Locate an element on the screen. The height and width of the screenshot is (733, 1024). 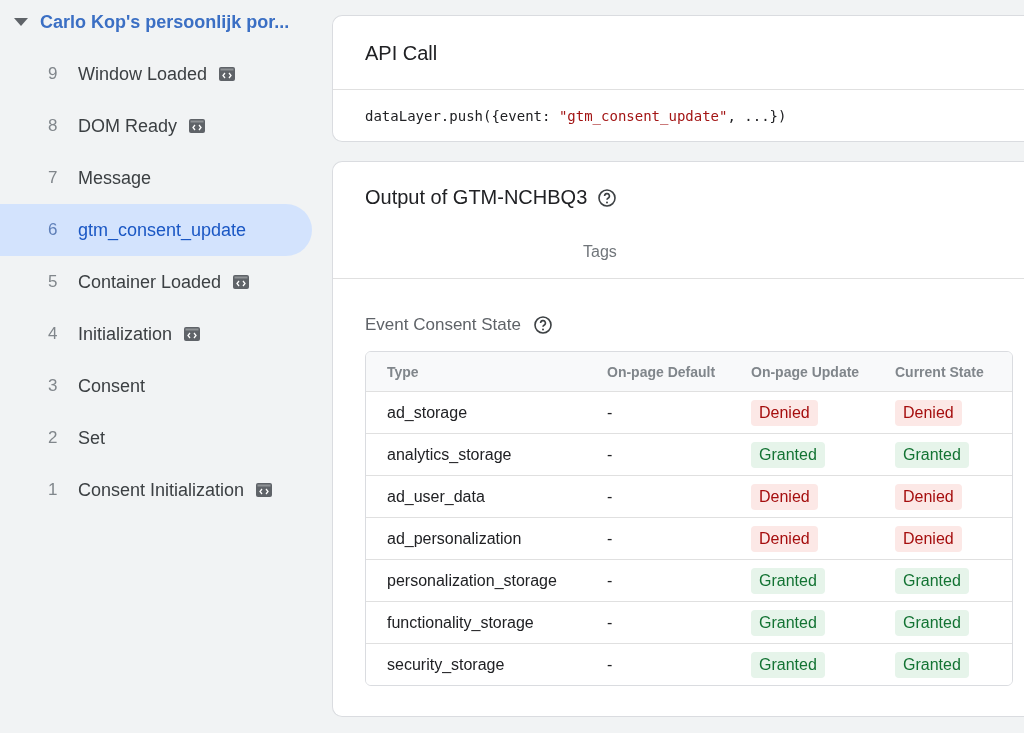
event-item: 5 Container Loaded is located at coordinates (156, 282).